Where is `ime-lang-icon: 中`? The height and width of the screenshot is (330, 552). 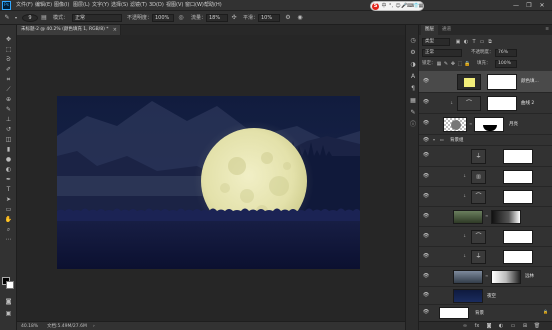
ime-lang-icon: 中 is located at coordinates (384, 6).